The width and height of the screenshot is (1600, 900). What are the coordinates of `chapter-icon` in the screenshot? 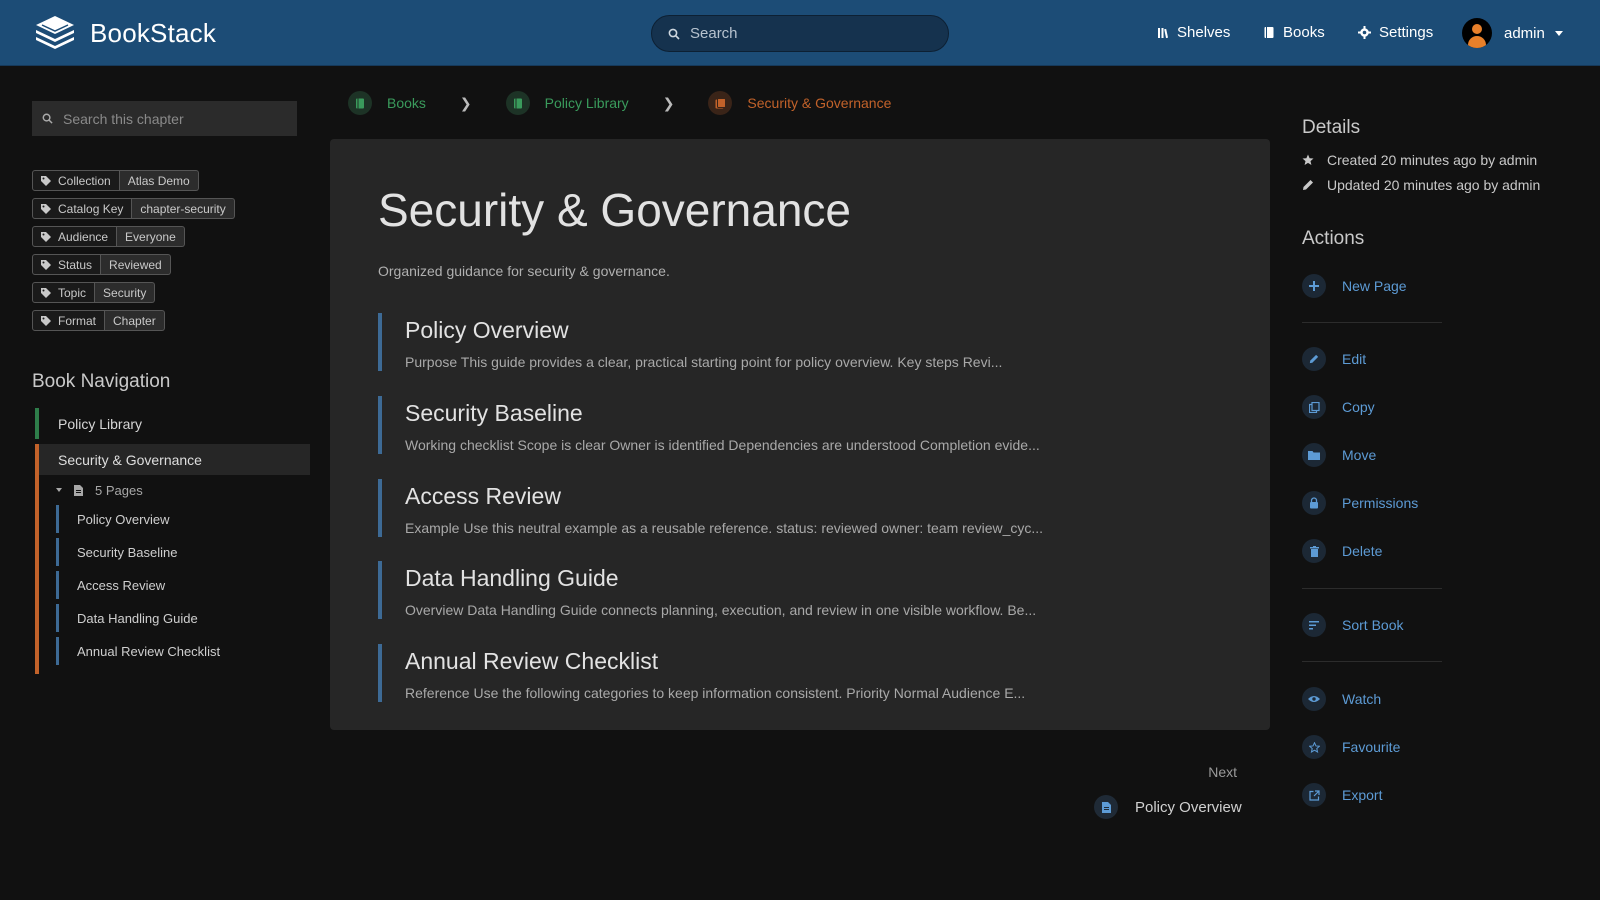 It's located at (720, 103).